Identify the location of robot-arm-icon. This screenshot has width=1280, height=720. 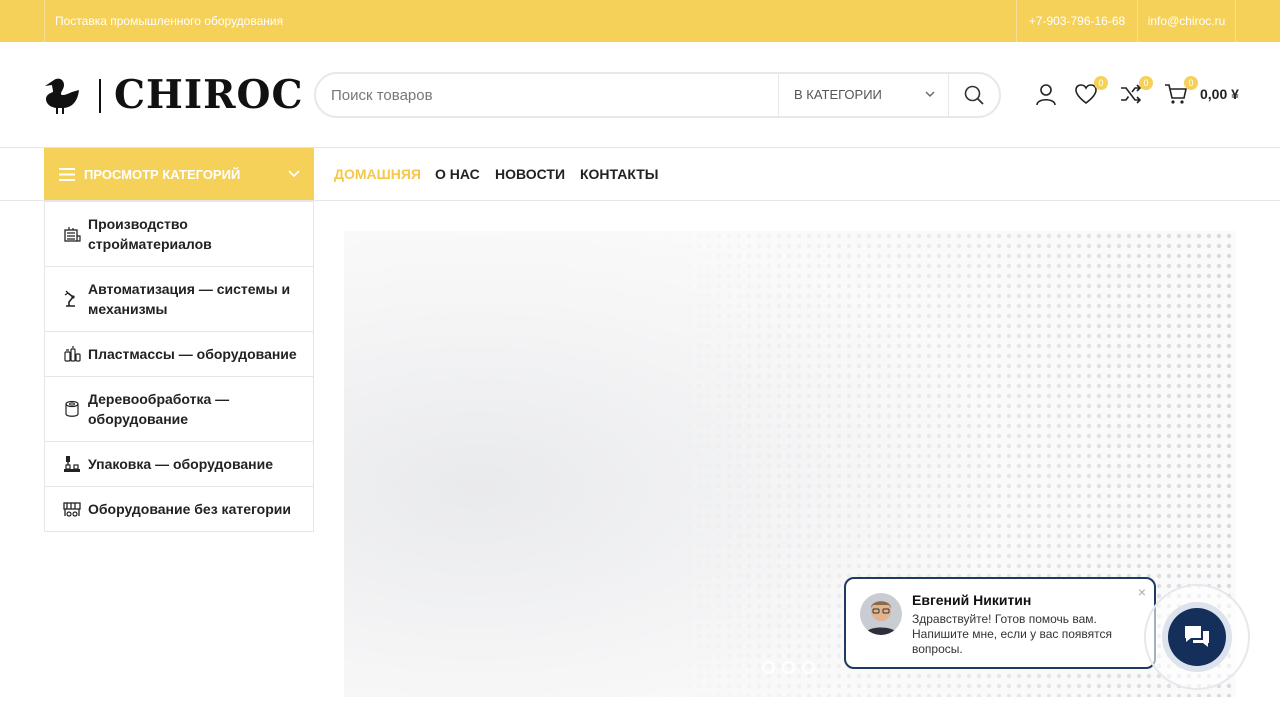
(69, 298).